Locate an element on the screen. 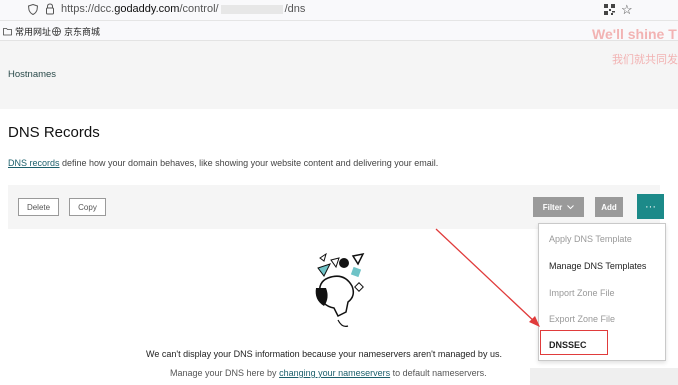  add-button: Add is located at coordinates (609, 207).